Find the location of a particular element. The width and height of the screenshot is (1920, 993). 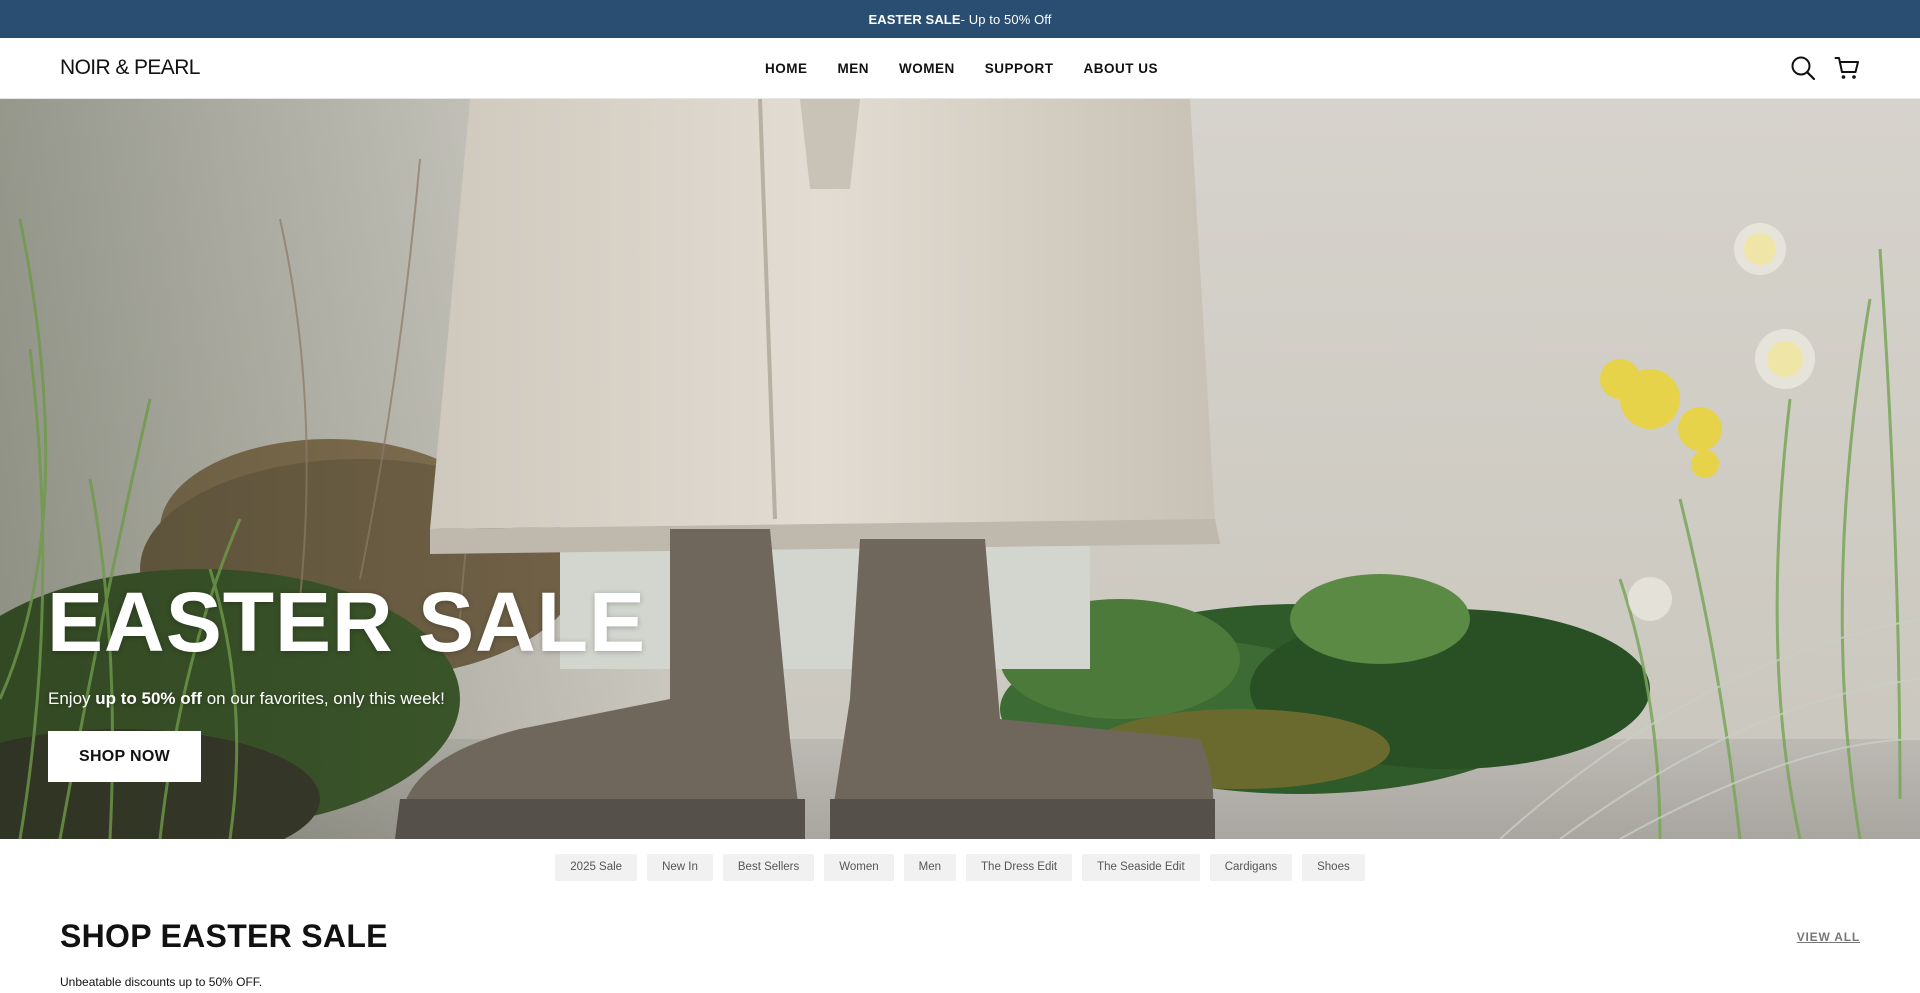

chip-women: Women is located at coordinates (859, 867).